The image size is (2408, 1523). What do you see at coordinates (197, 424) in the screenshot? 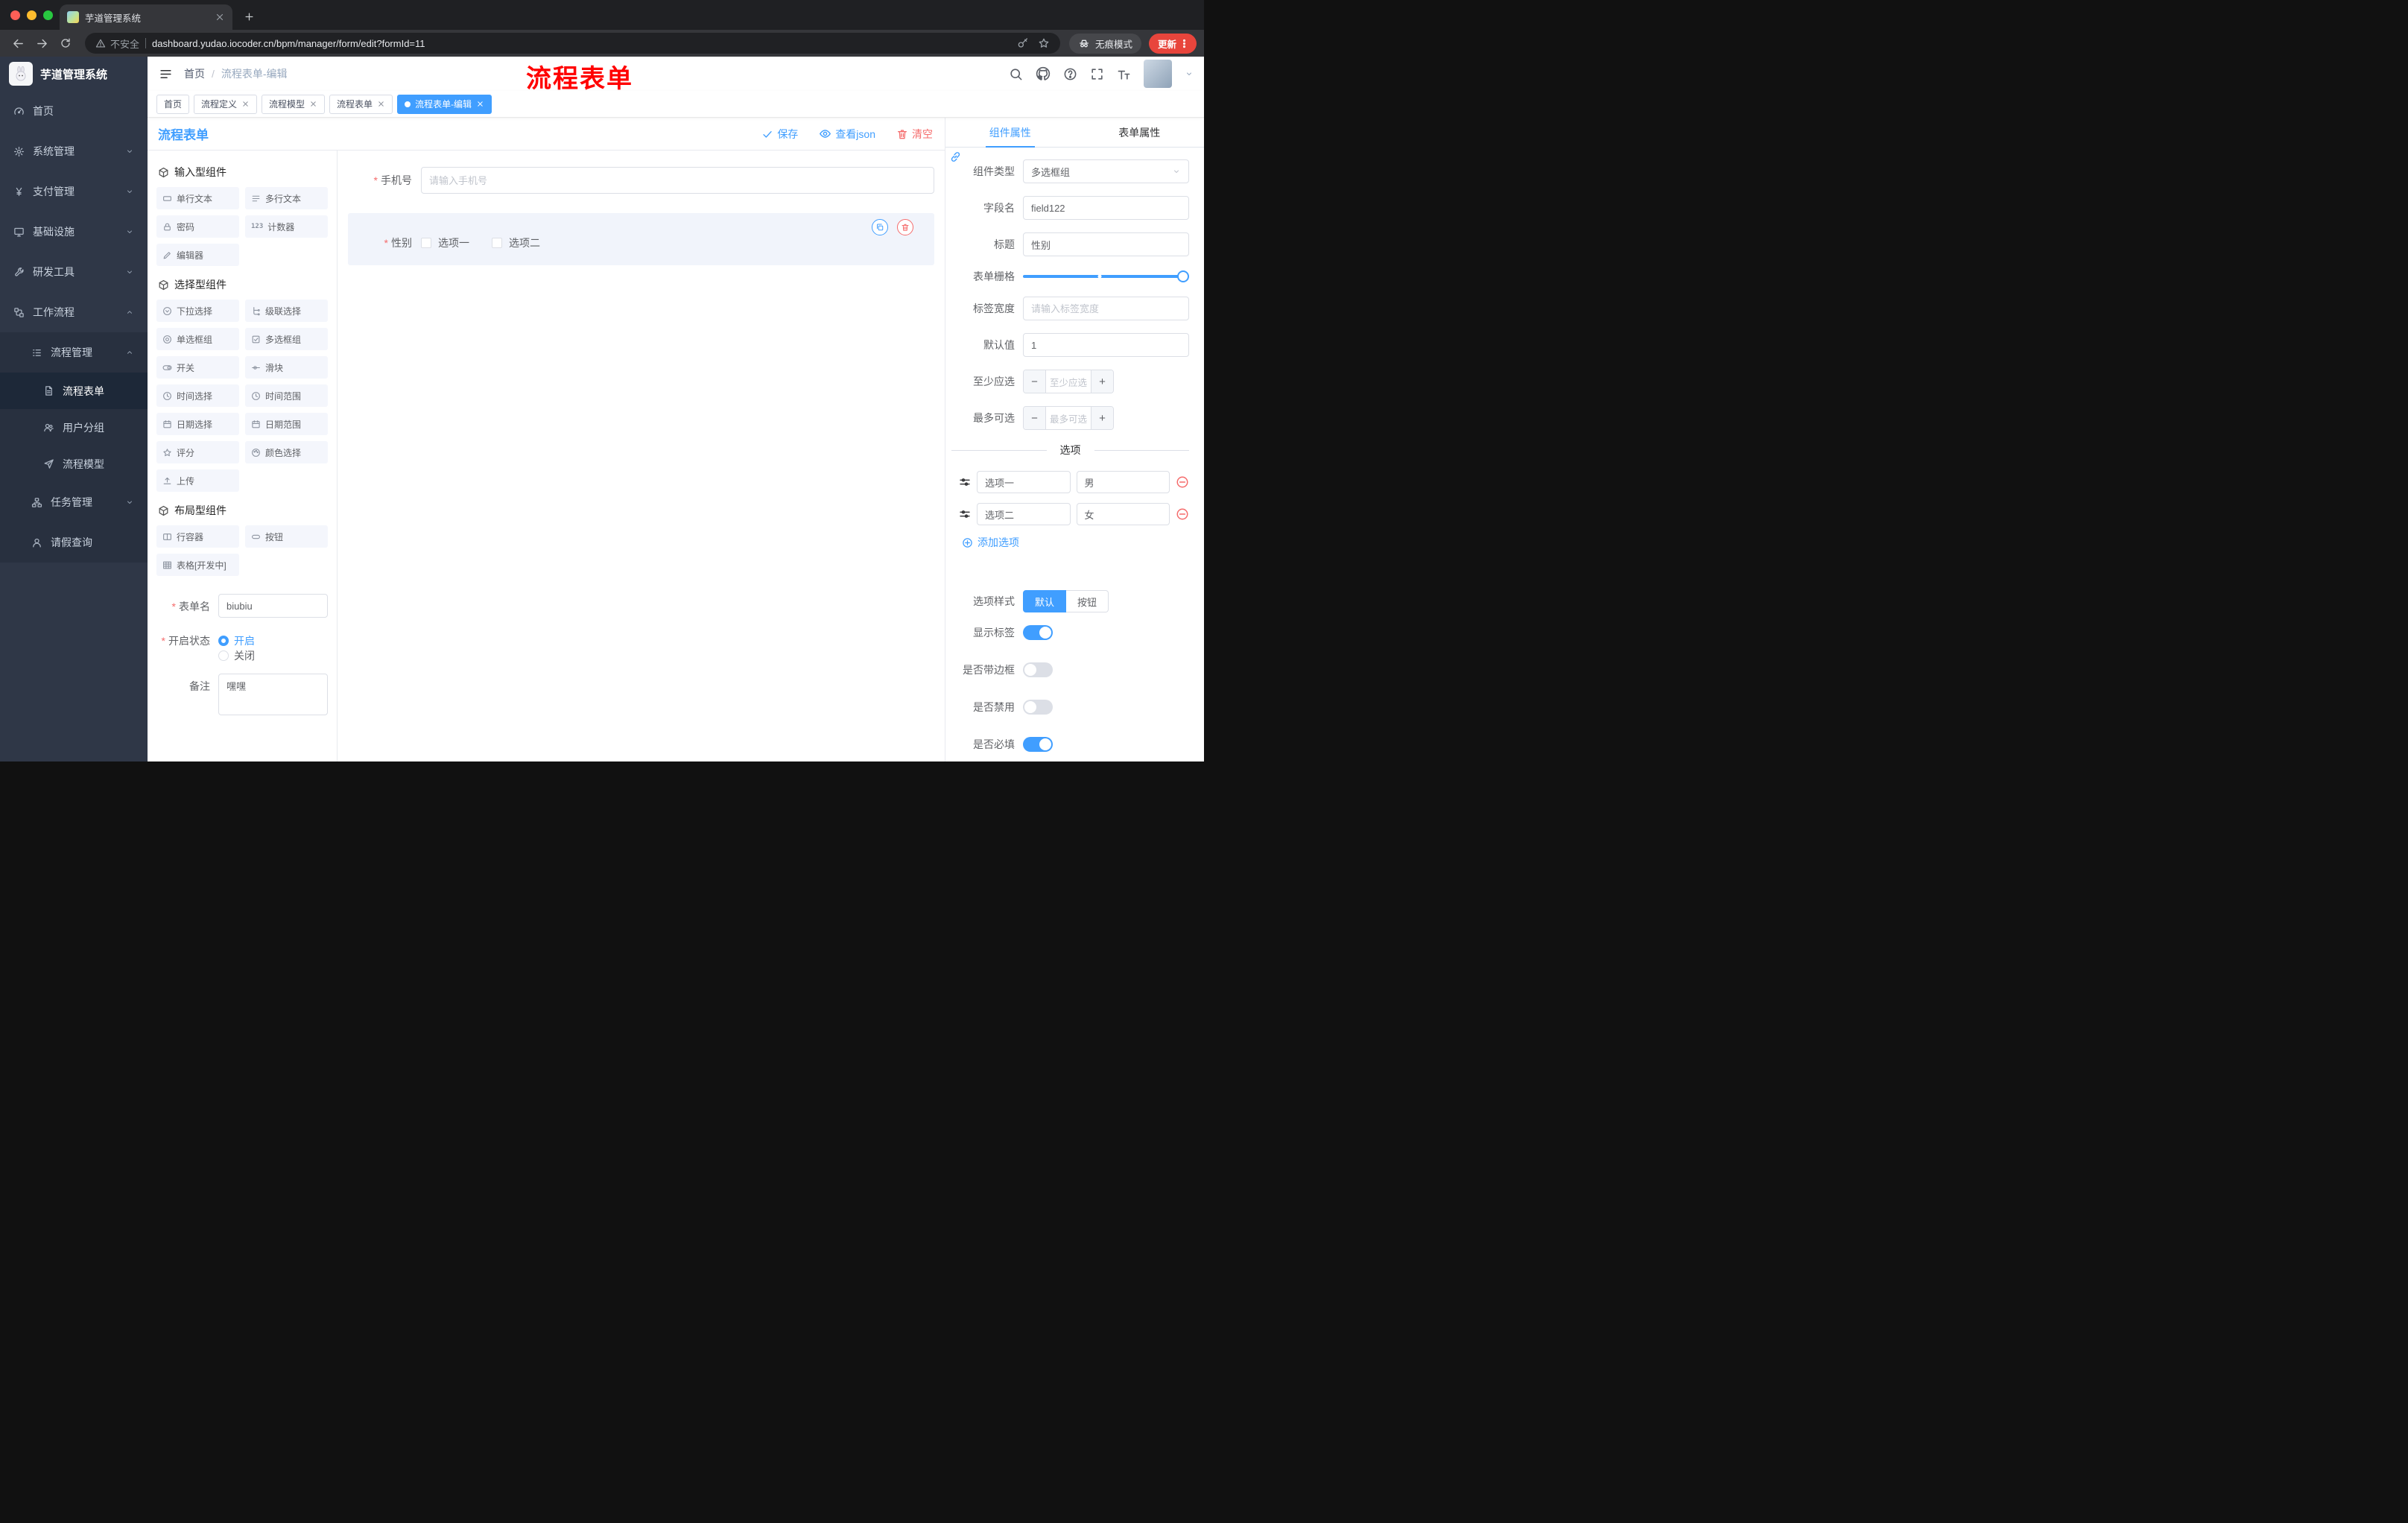
I see `palette-item-date-picker: 日期选择` at bounding box center [197, 424].